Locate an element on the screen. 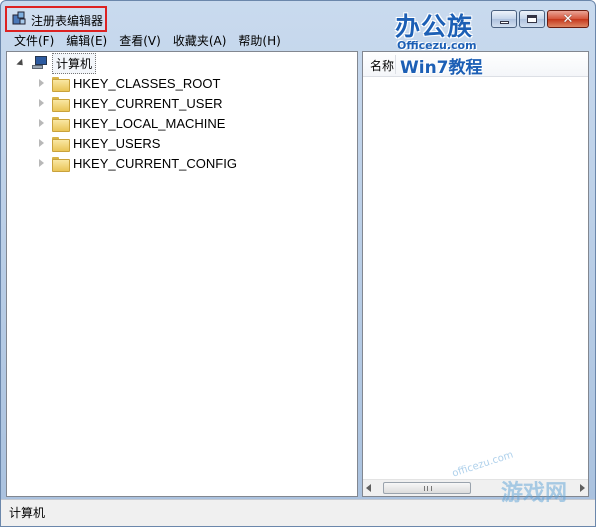  scroll-left-icon is located at coordinates (368, 488).